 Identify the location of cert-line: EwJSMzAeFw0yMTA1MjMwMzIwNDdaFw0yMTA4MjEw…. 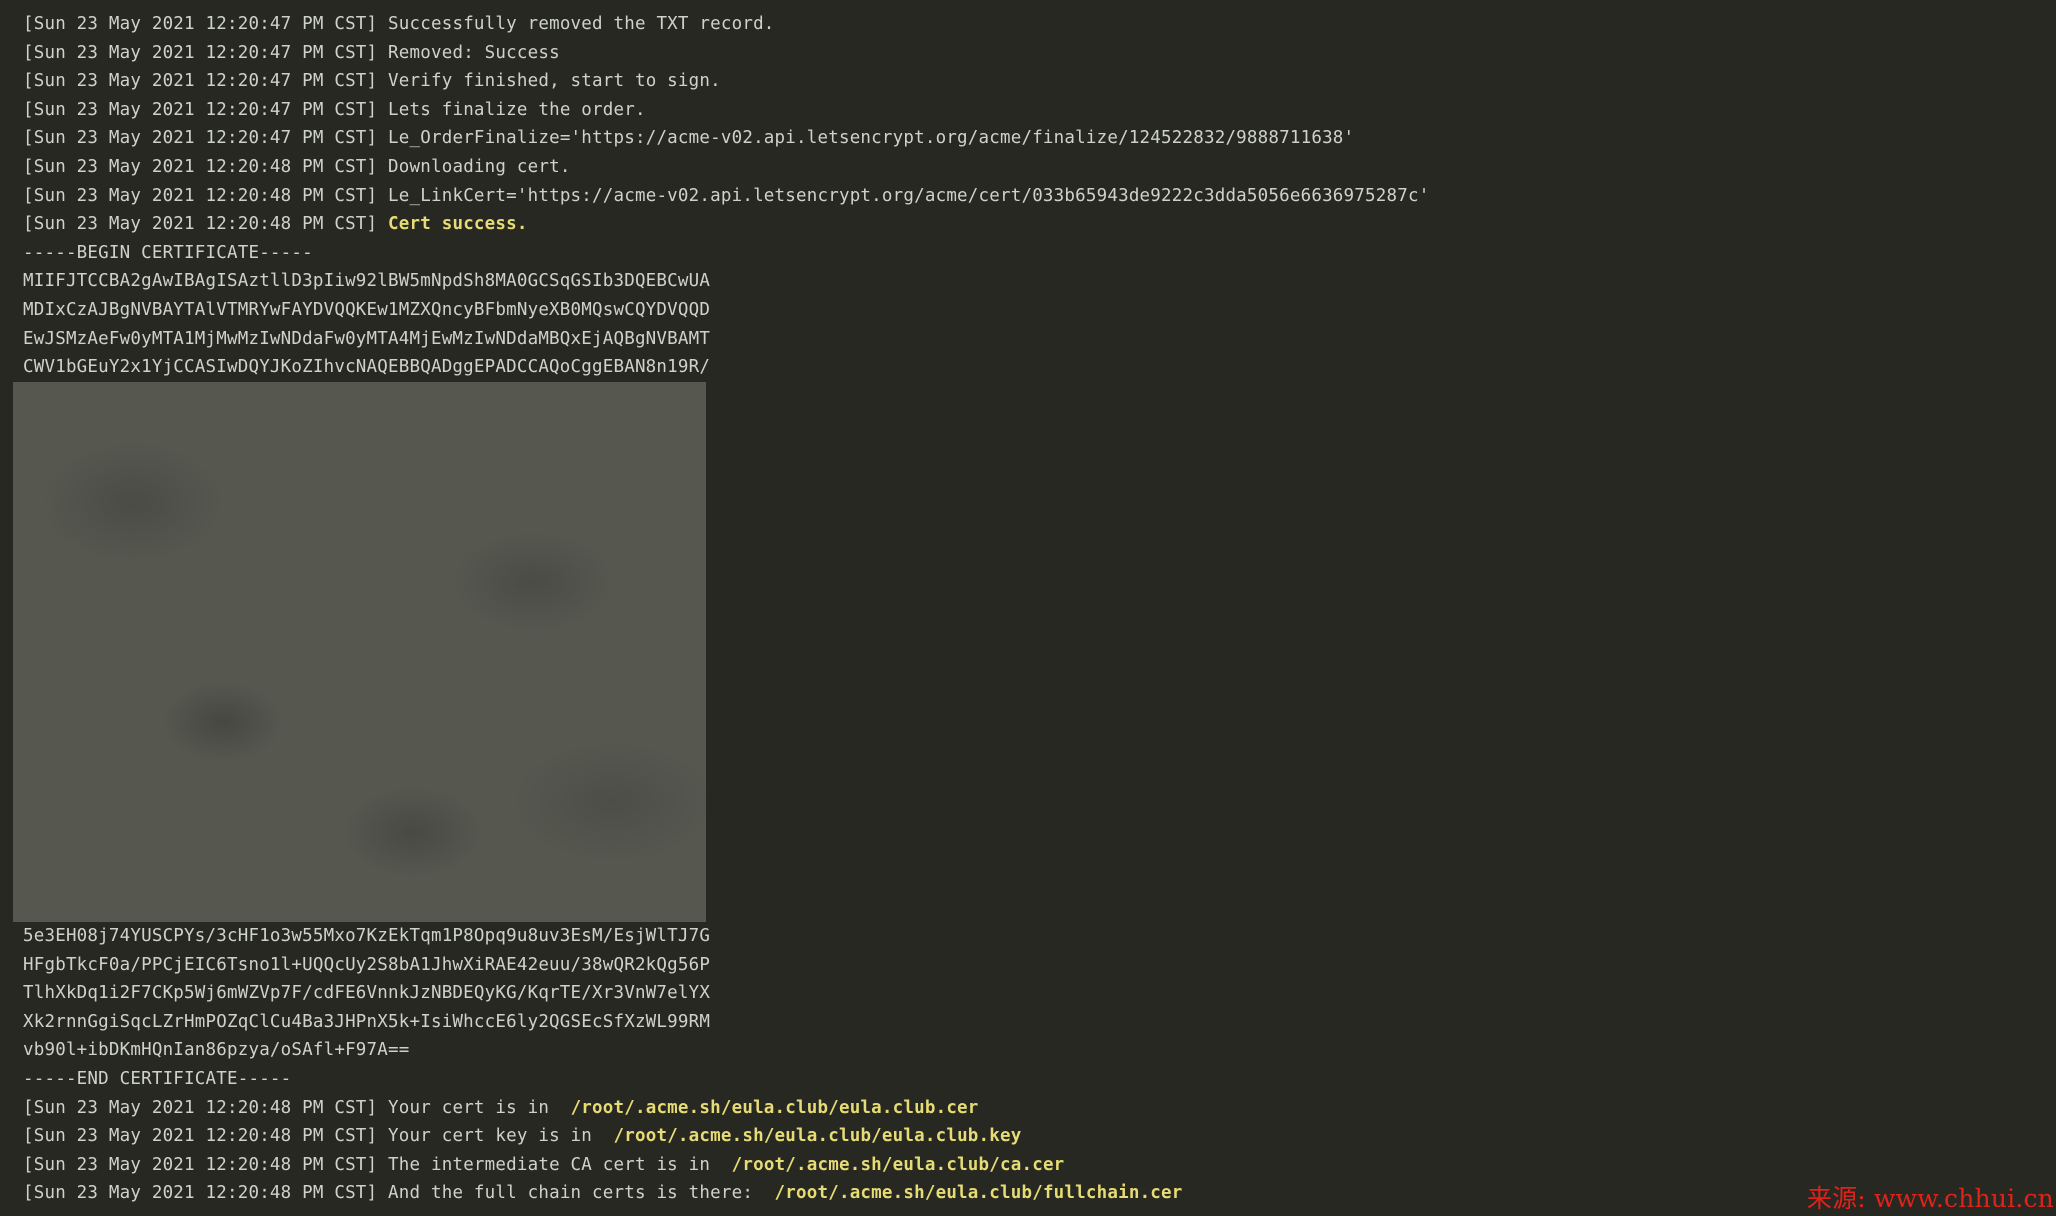
(367, 338).